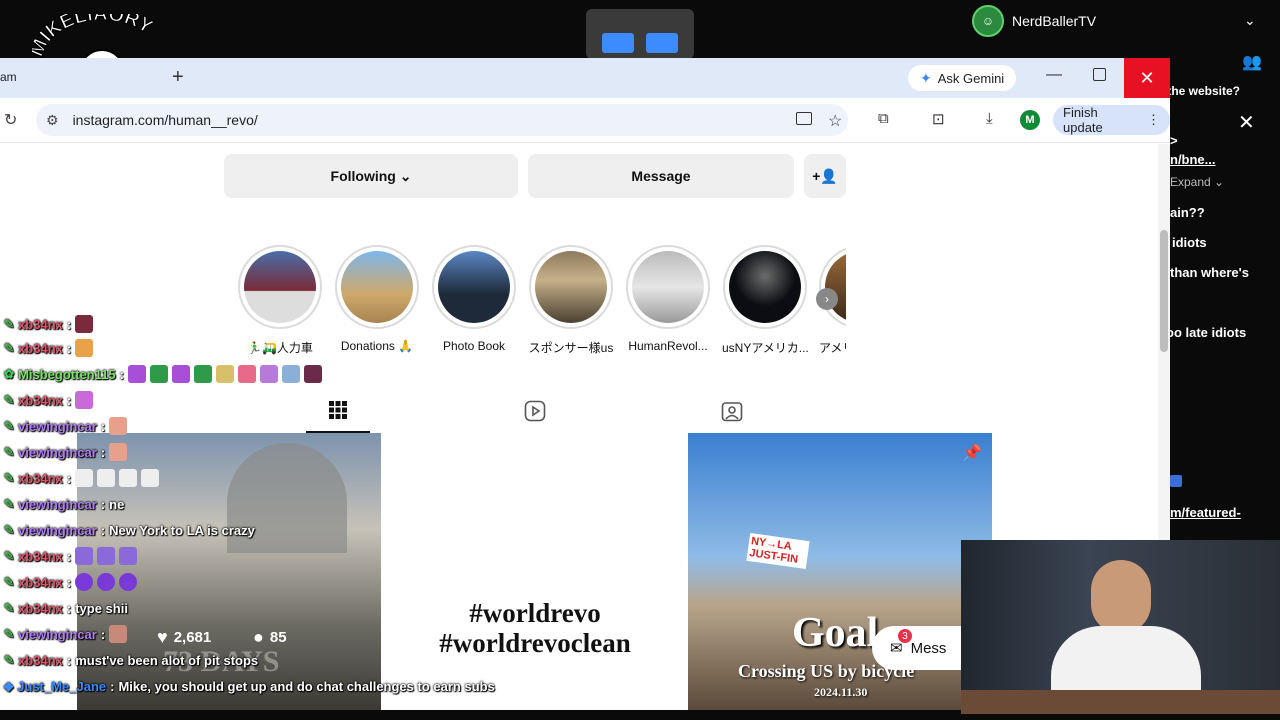 The height and width of the screenshot is (720, 1280). What do you see at coordinates (1174, 140) in the screenshot?
I see `behind-text: >` at bounding box center [1174, 140].